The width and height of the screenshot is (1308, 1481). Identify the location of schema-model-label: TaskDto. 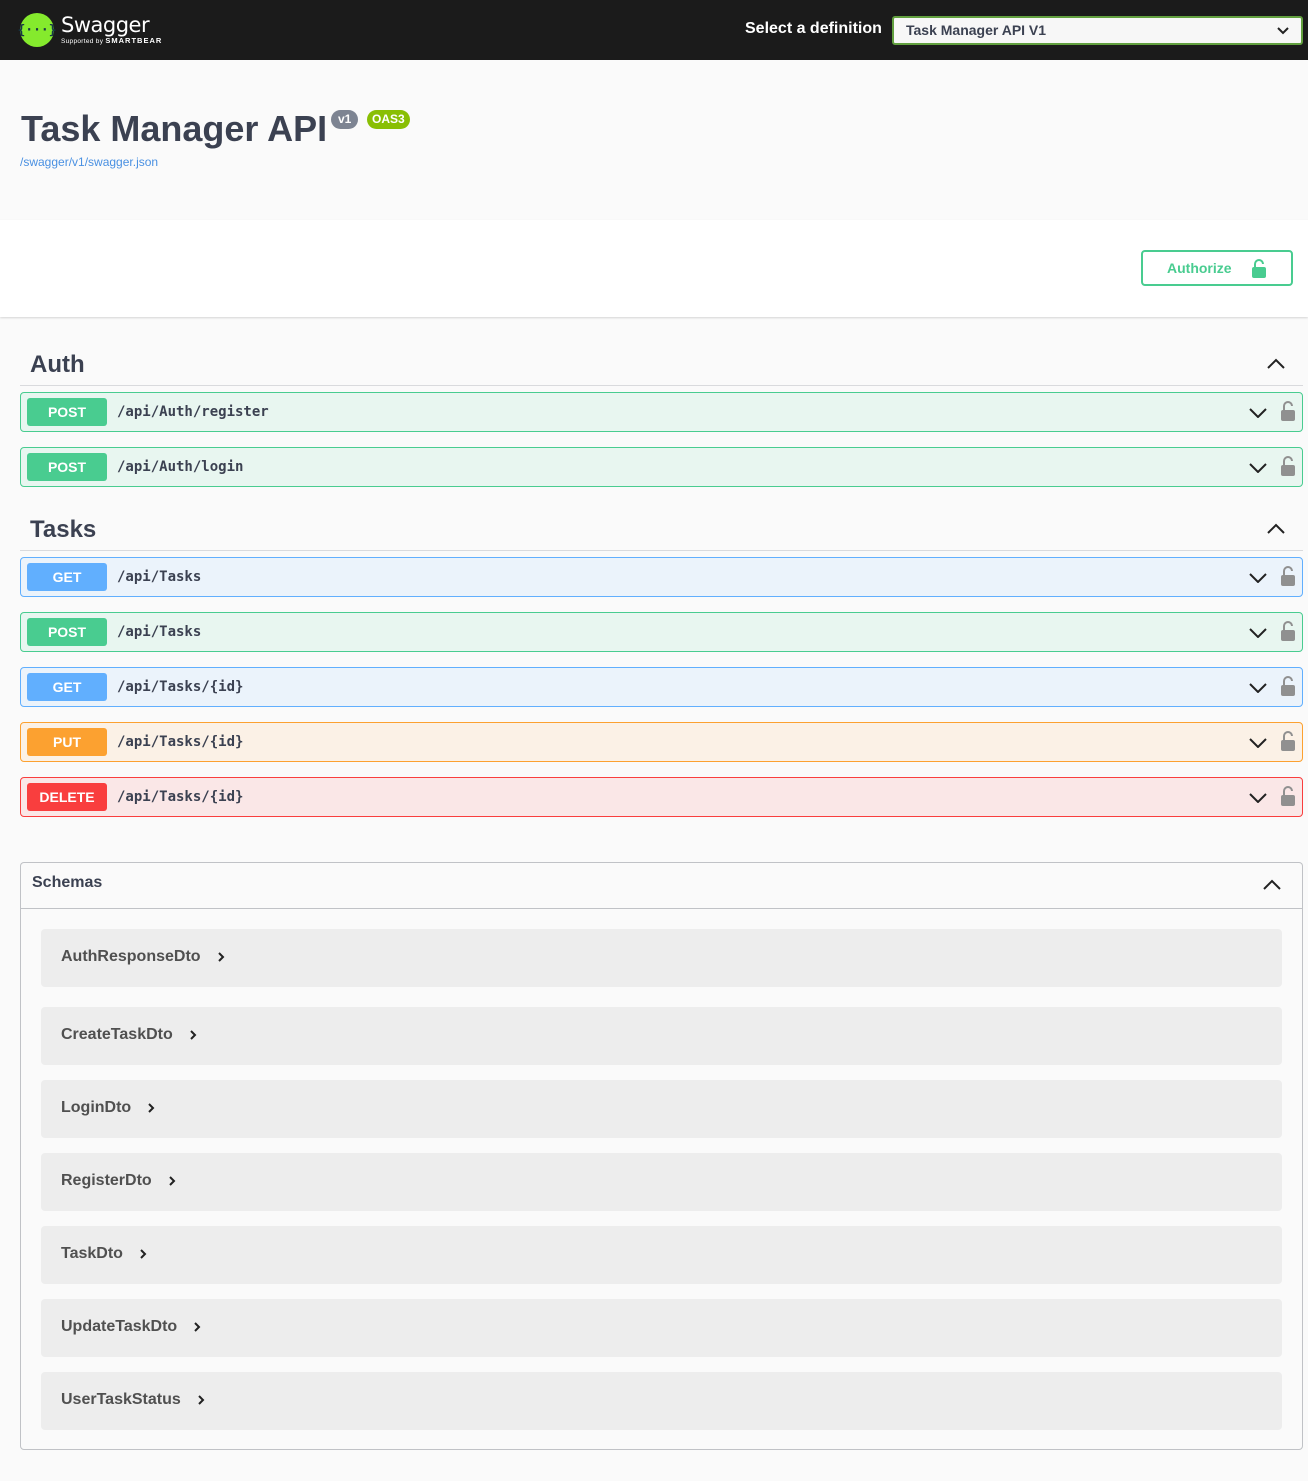
(92, 1253).